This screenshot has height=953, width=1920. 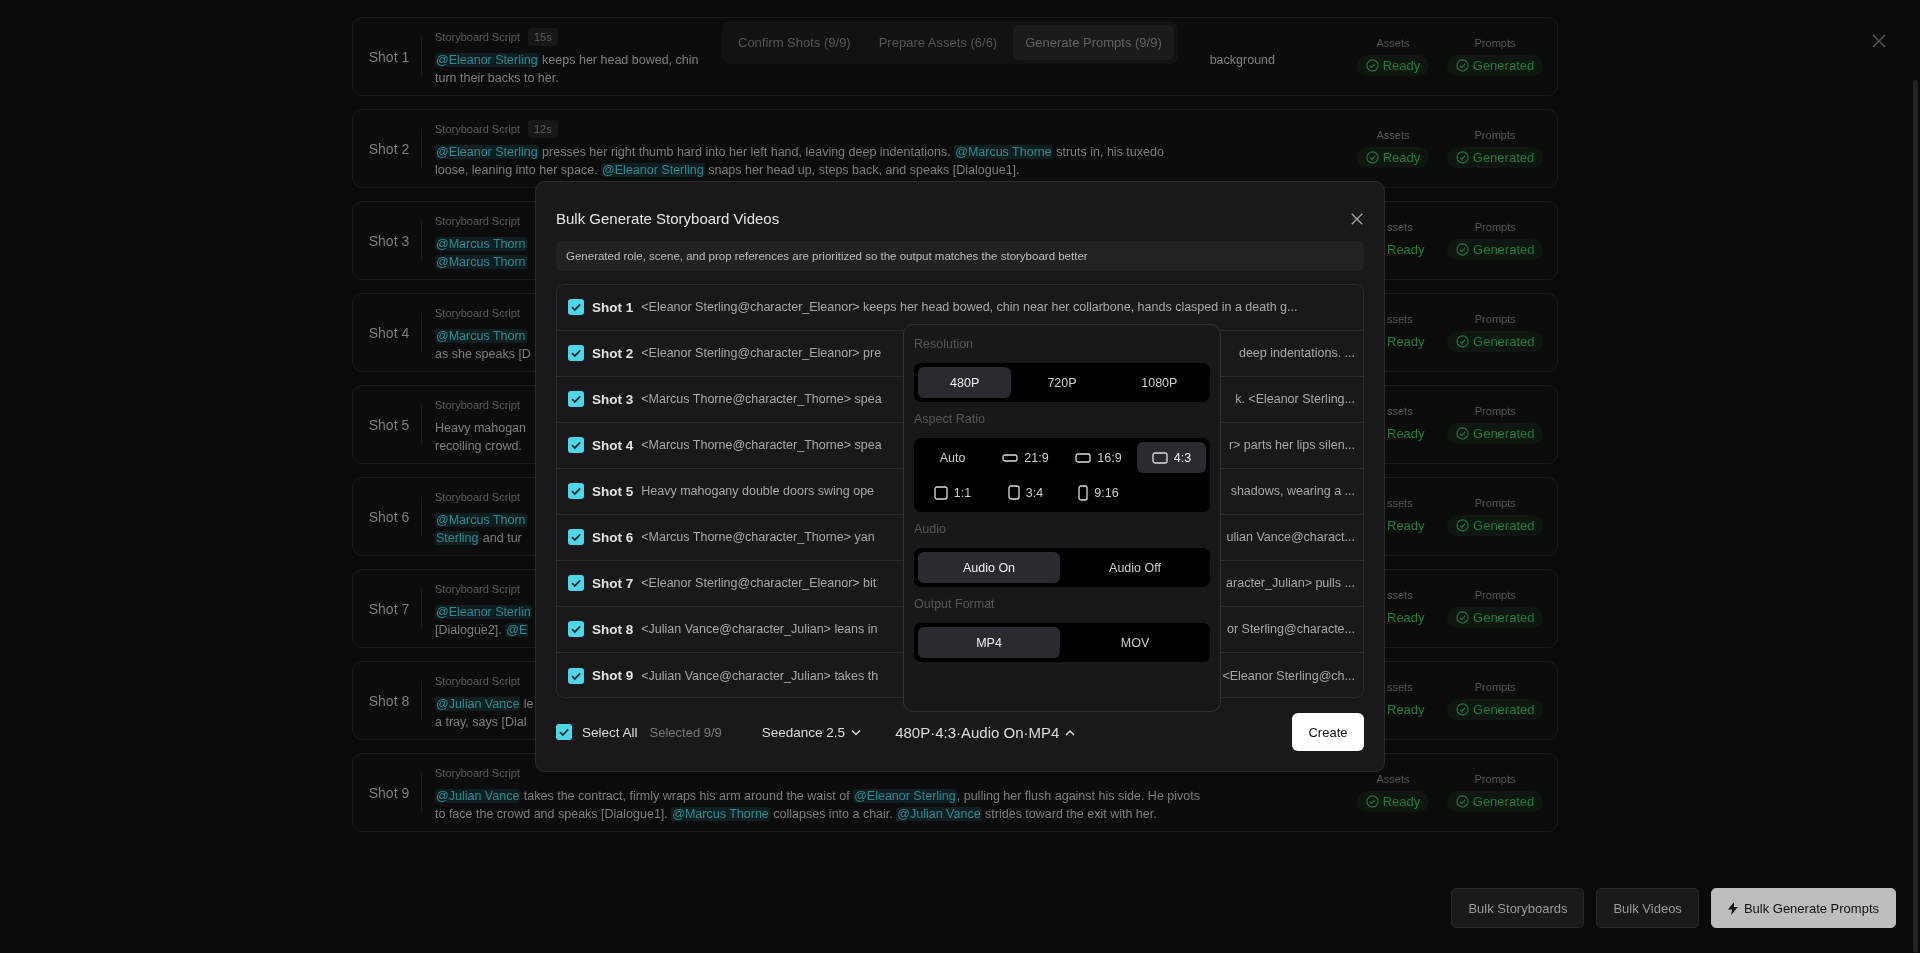 I want to click on prompt-text: <Marcus Thorne@character_Thorne> yan, so click(x=758, y=537).